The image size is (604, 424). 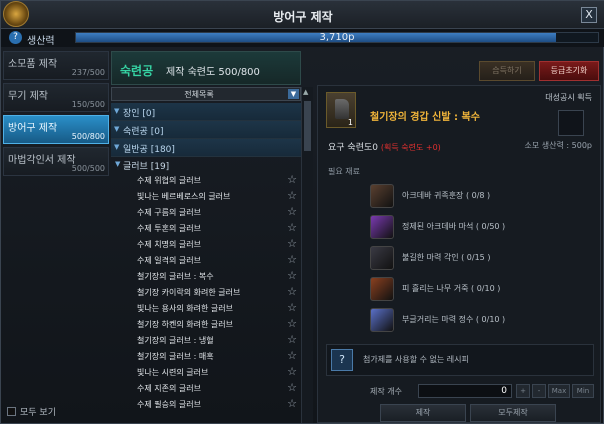 I want to click on requirement: 요구 숙련도0 (획득 숙련도 +0), so click(x=384, y=146).